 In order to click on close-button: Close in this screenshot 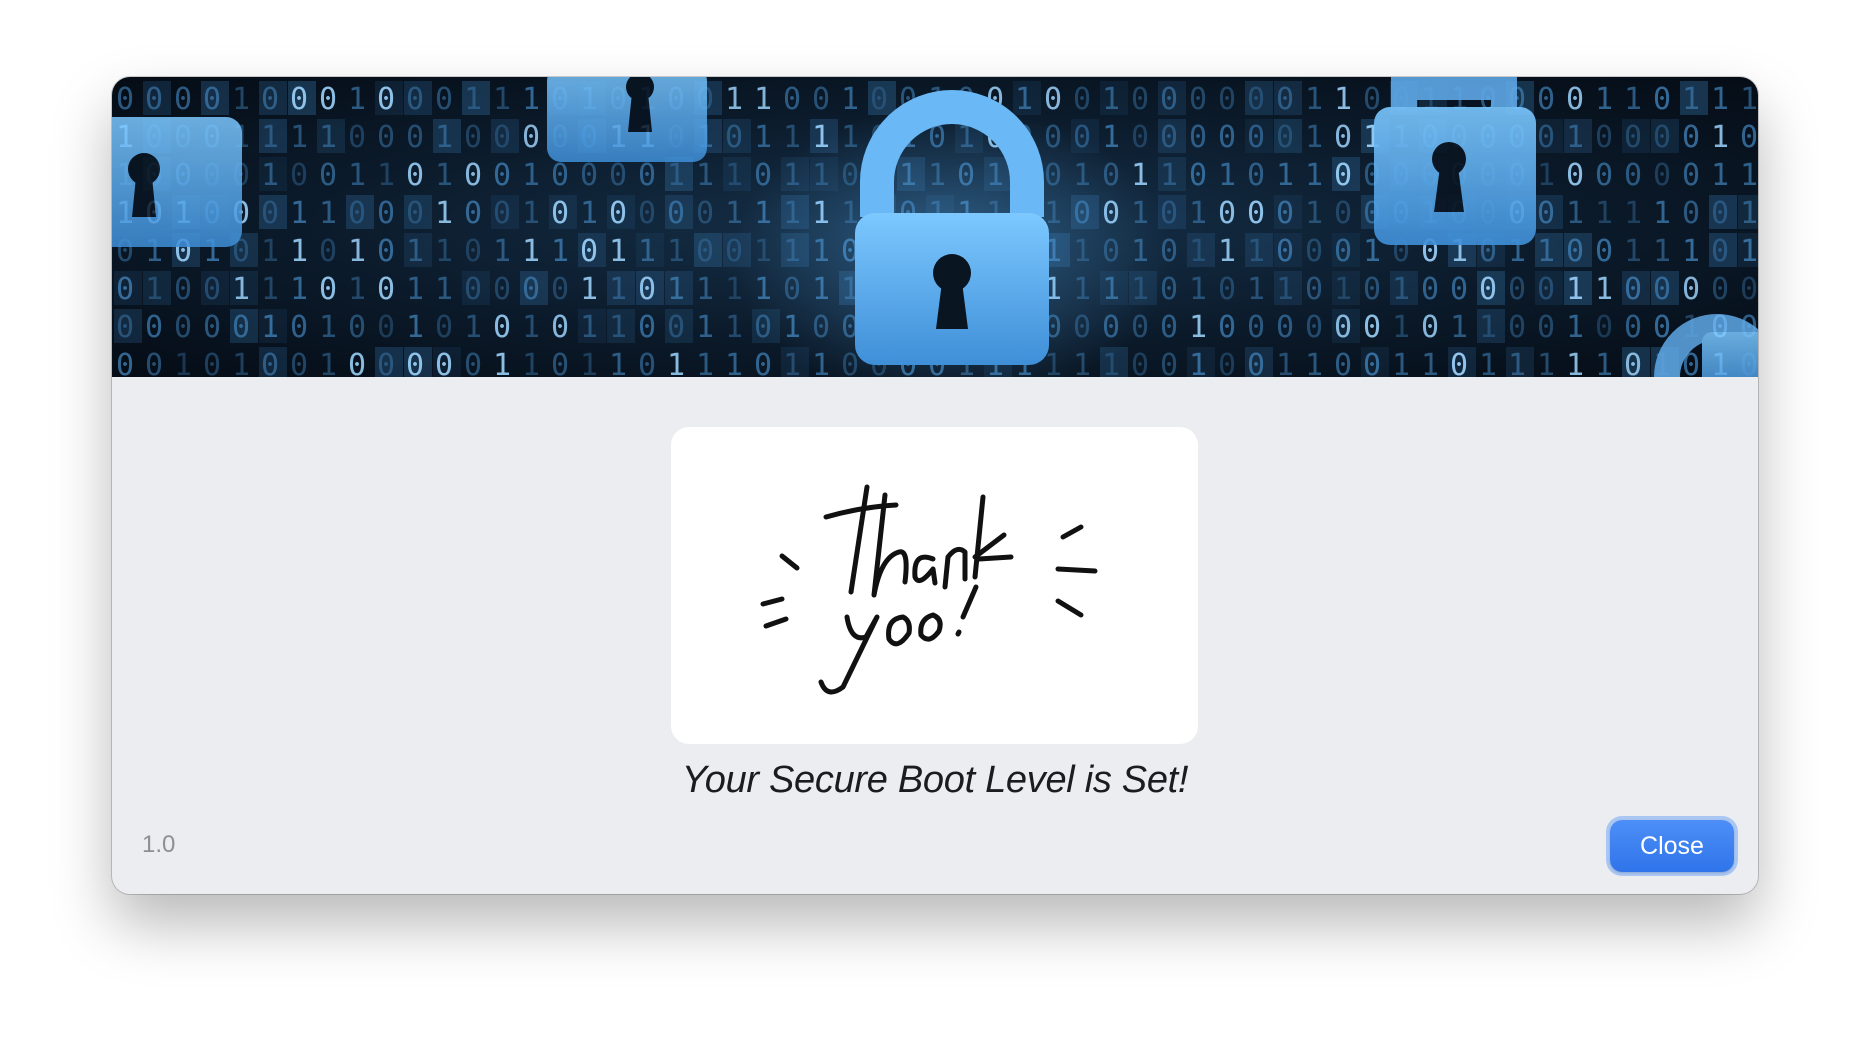, I will do `click(1672, 846)`.